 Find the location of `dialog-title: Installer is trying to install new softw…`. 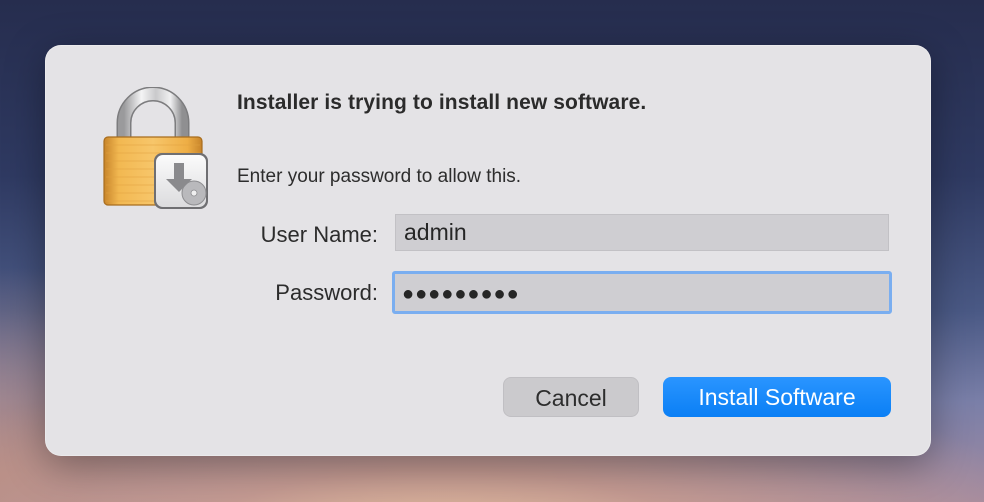

dialog-title: Installer is trying to install new softw… is located at coordinates (442, 102).